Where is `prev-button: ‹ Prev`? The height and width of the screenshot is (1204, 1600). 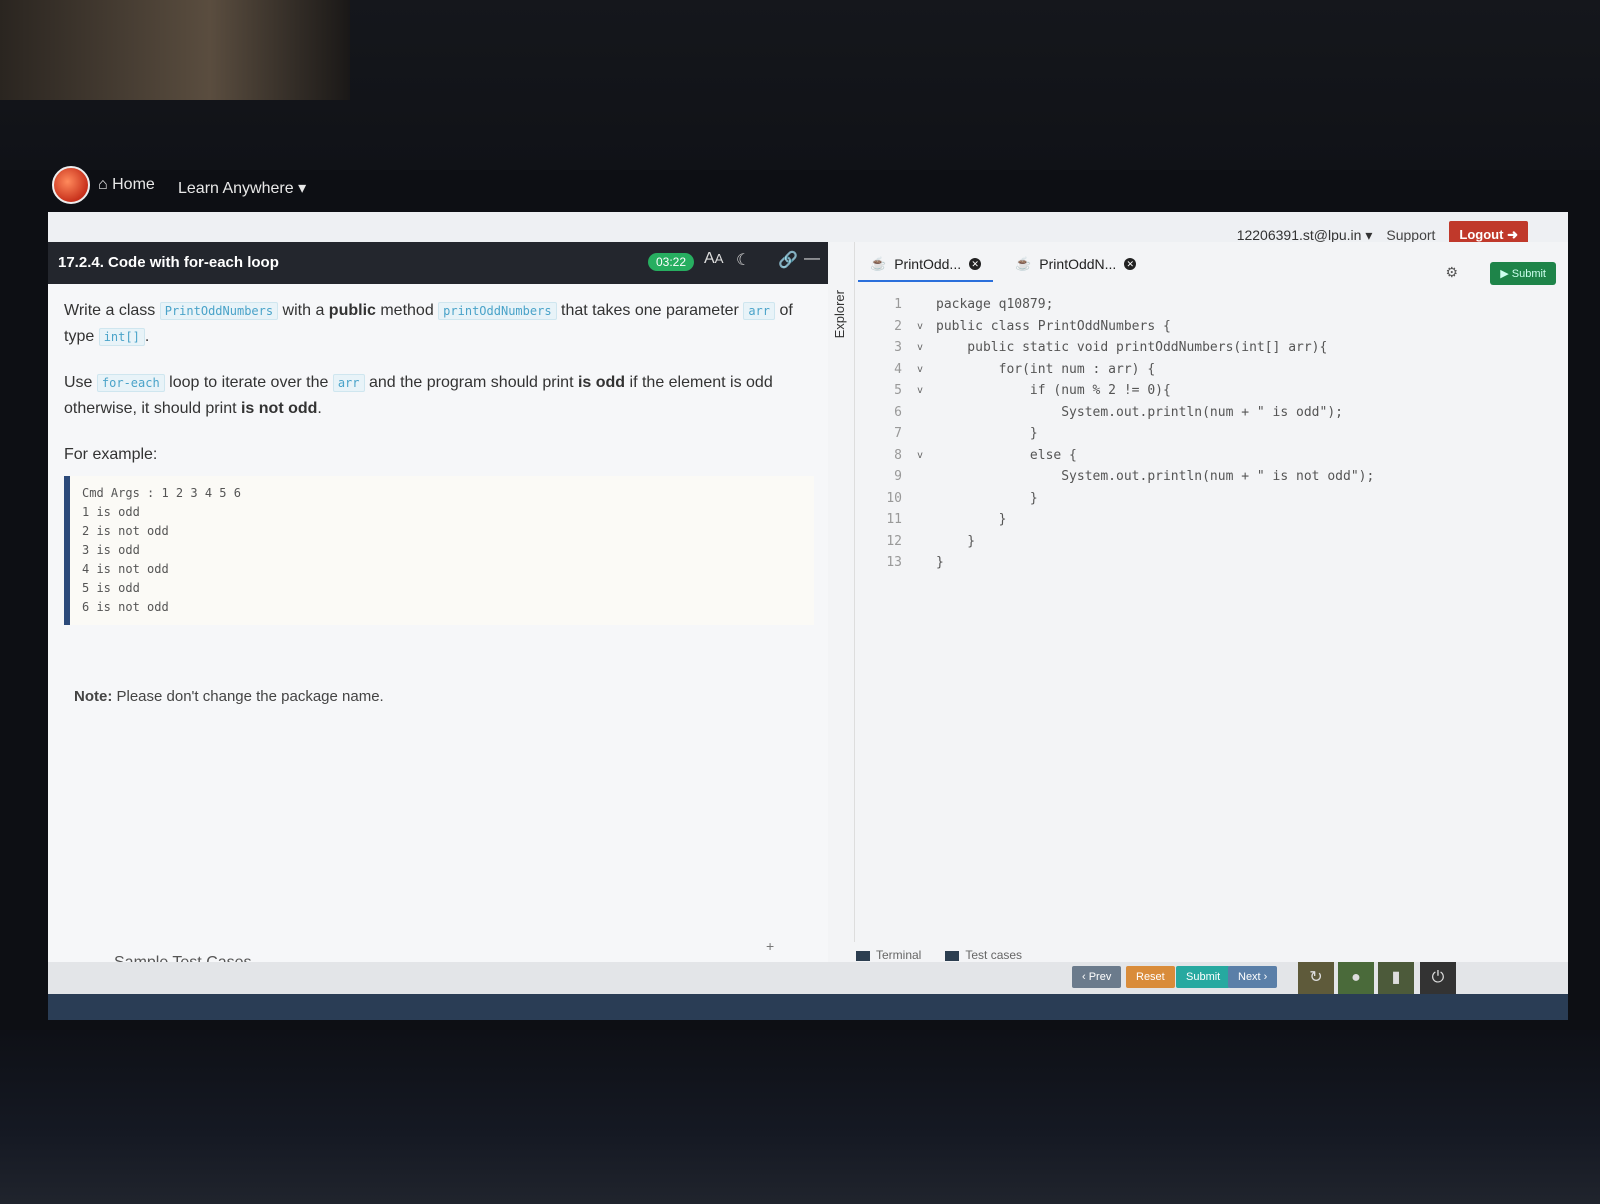 prev-button: ‹ Prev is located at coordinates (1097, 977).